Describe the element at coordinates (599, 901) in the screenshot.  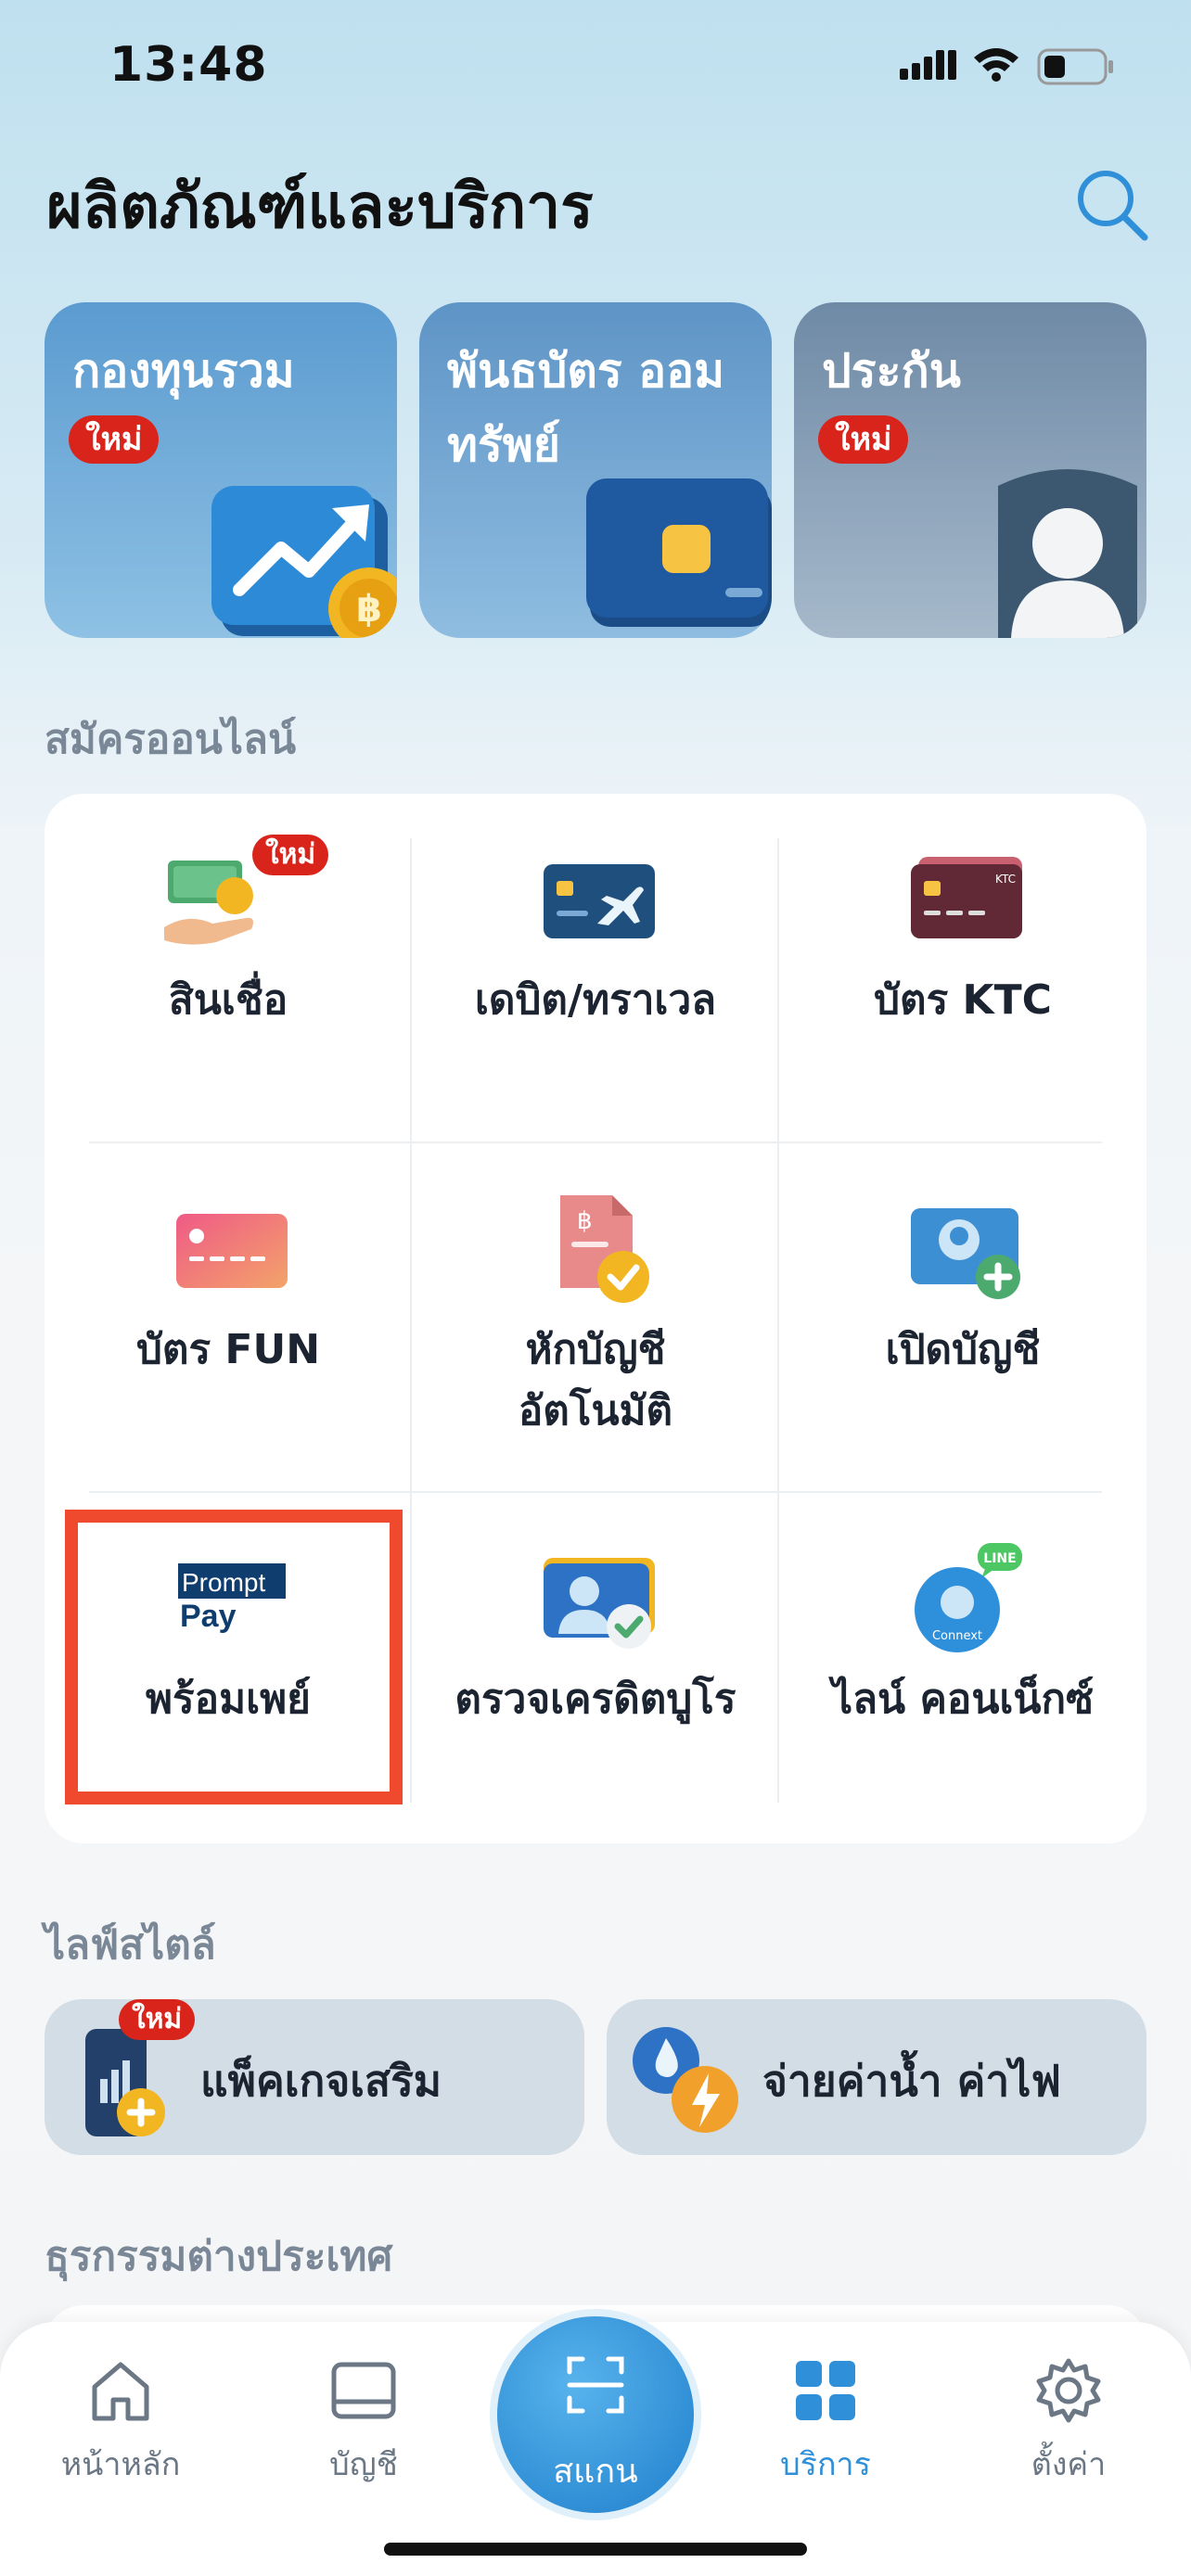
I see `debit-travel-card-icon` at that location.